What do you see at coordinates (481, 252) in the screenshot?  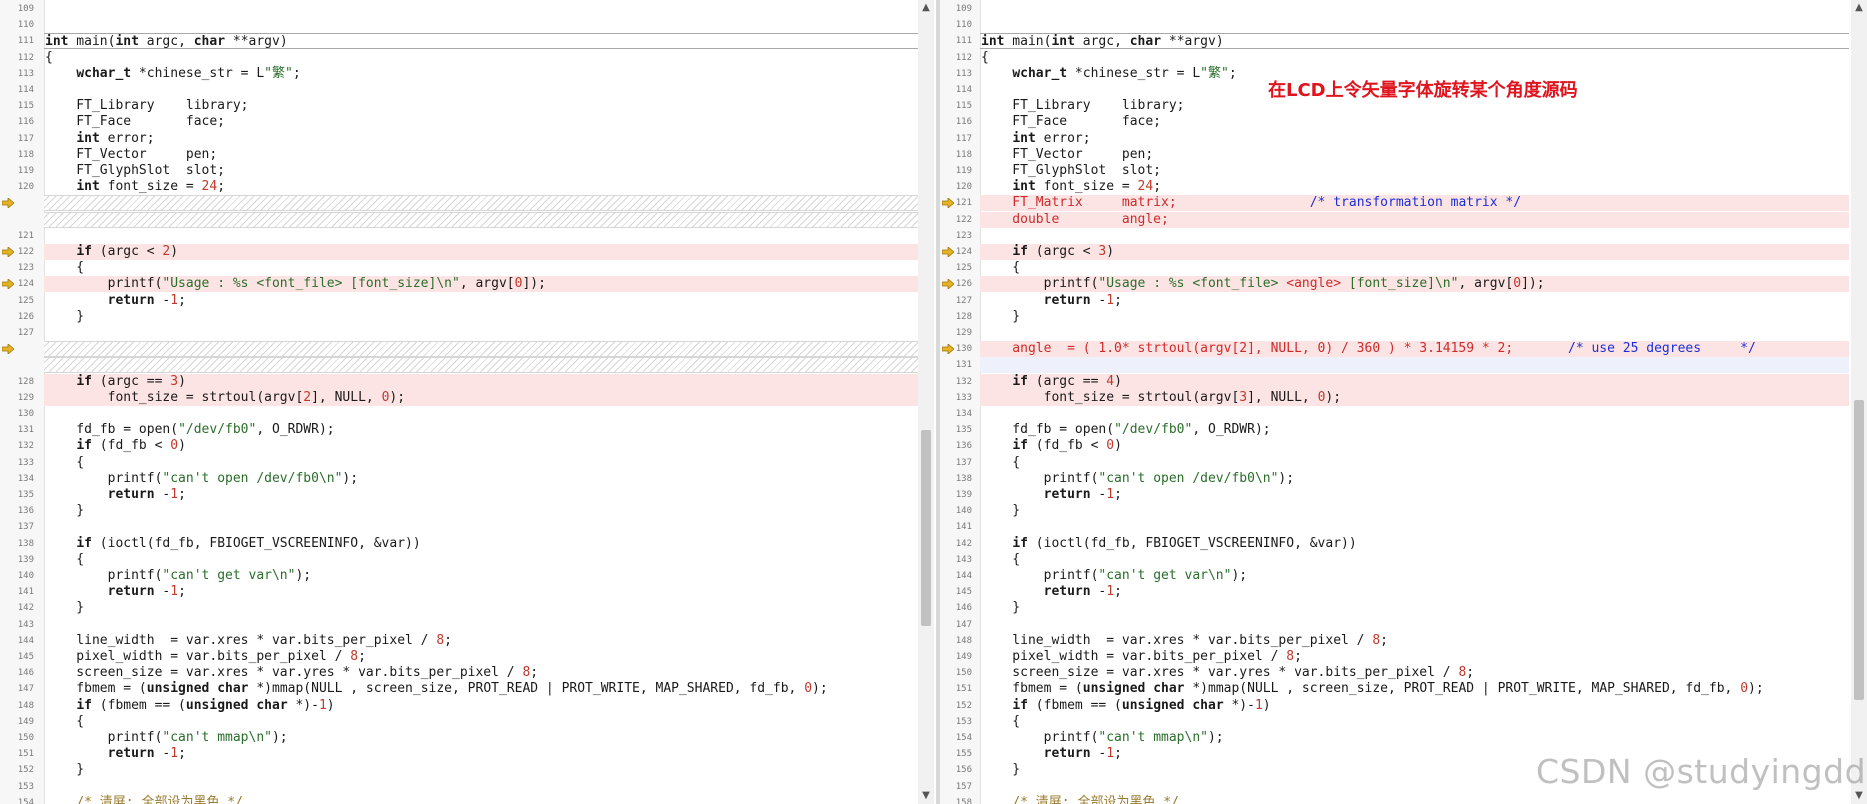 I see `code-line: if (argc < 2)` at bounding box center [481, 252].